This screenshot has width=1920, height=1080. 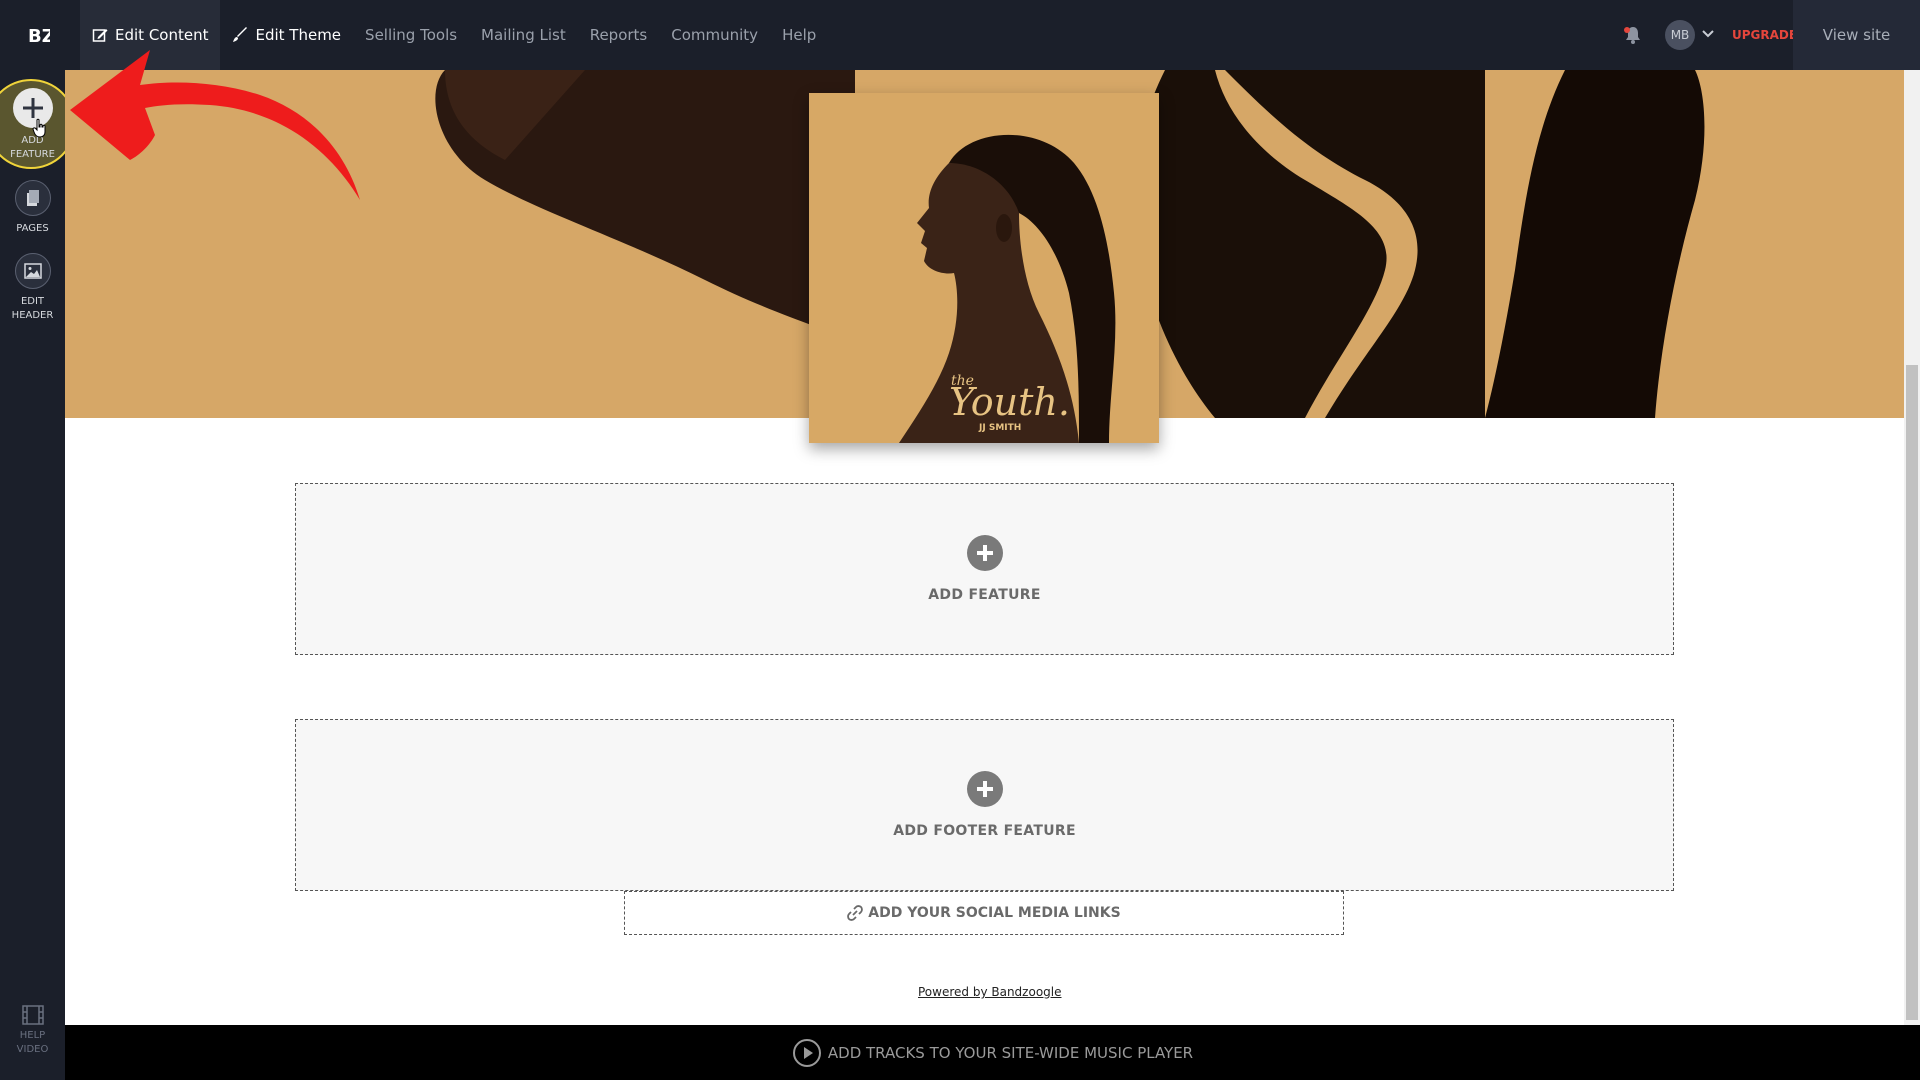 I want to click on help-video-line2: VIDEO, so click(x=32, y=1049).